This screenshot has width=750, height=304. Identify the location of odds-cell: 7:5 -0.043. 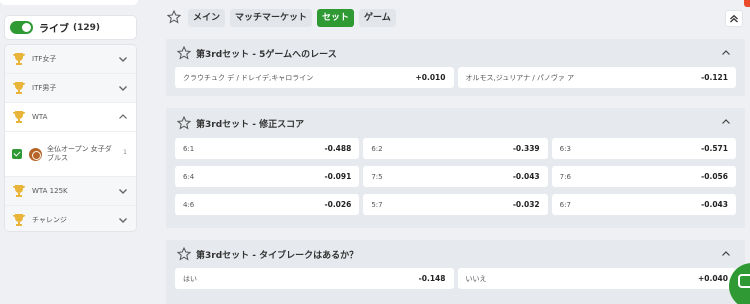
(455, 176).